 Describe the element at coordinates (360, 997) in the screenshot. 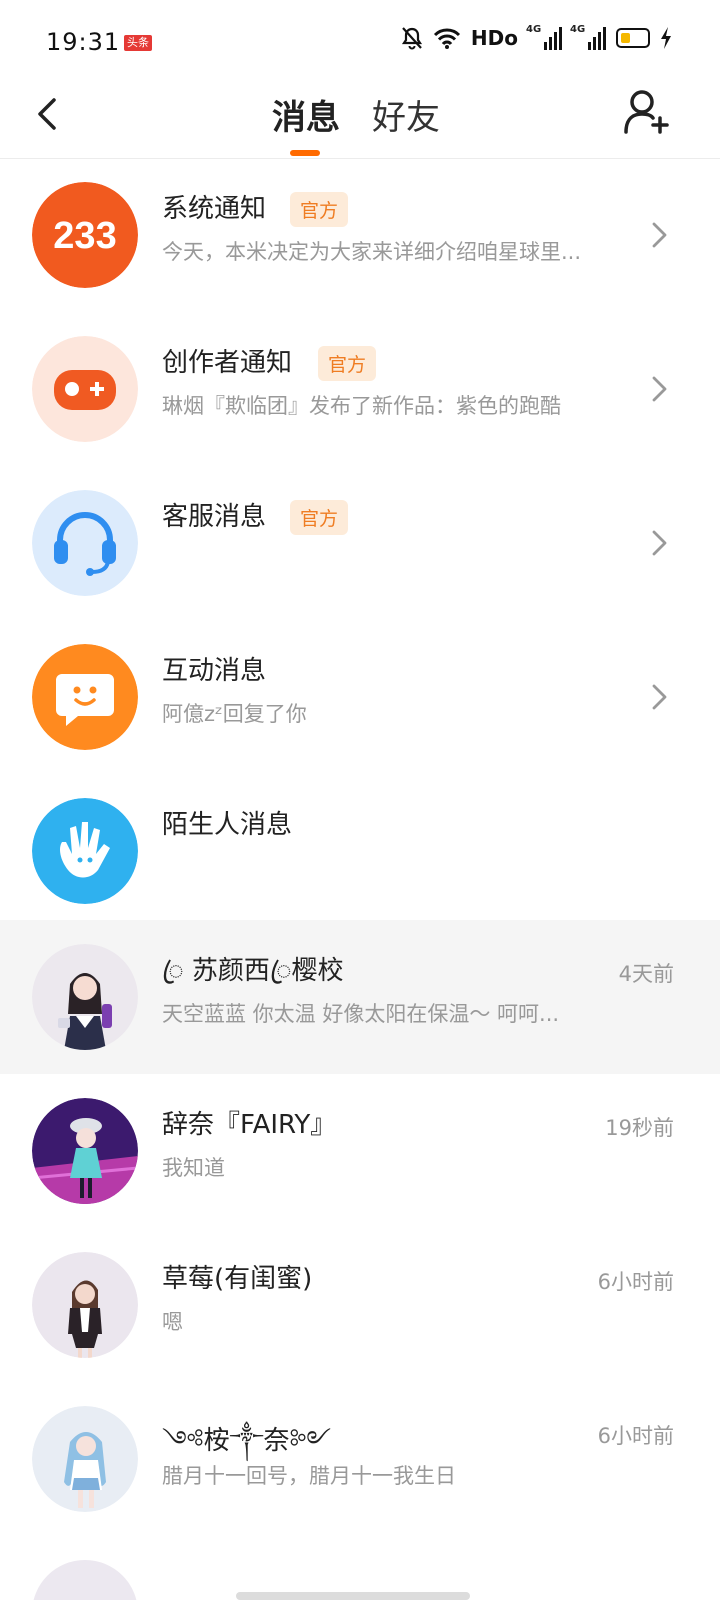

I see `chat-row: ꦿ 苏颜西ꦿ樱校 天空蓝蓝 你太温 好像太阳在保温～ 呵呵... 4天前` at that location.